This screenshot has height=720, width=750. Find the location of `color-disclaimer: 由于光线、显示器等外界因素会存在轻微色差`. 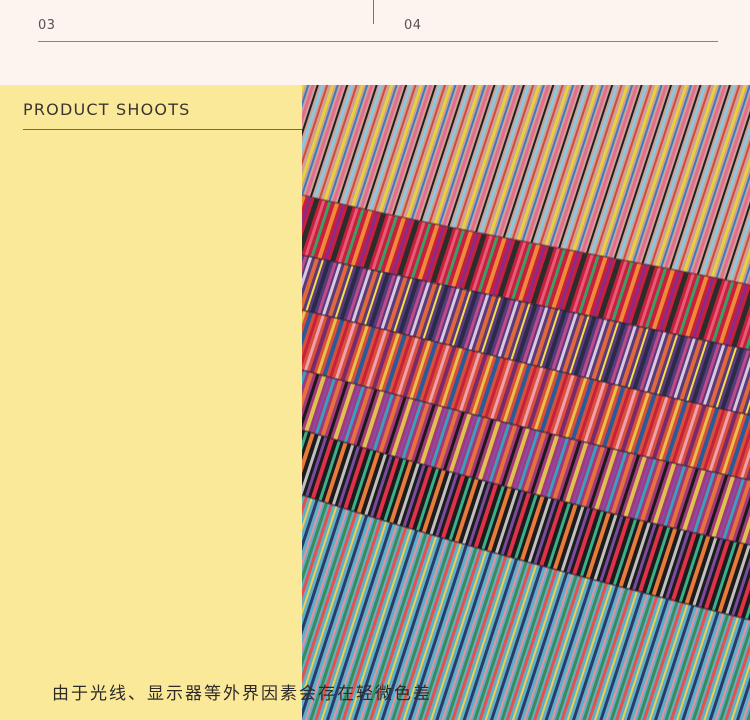

color-disclaimer: 由于光线、显示器等外界因素会存在轻微色差 is located at coordinates (242, 694).